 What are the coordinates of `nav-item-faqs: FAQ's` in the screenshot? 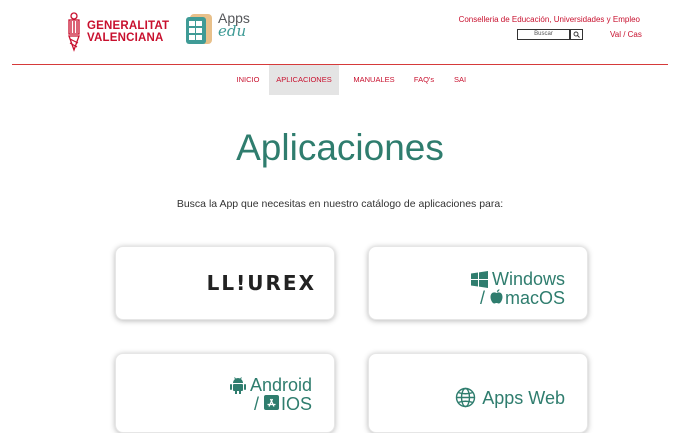 It's located at (424, 80).